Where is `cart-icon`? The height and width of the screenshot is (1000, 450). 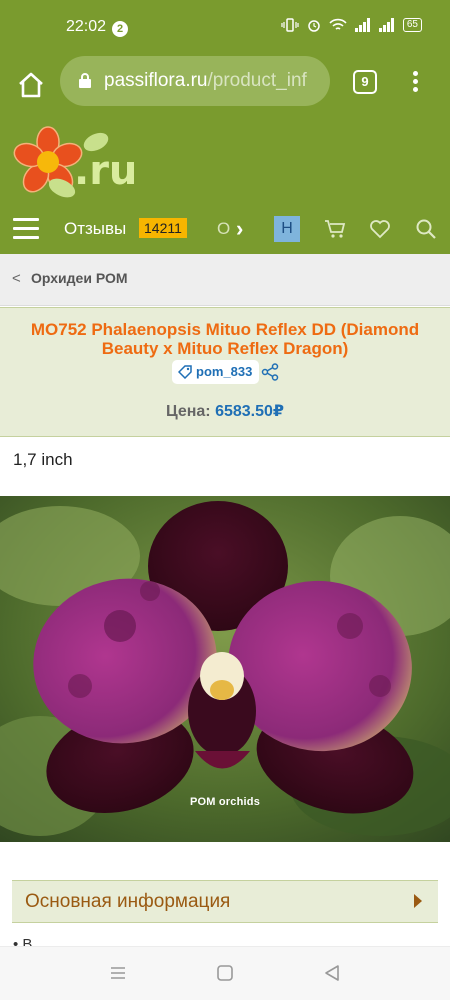 cart-icon is located at coordinates (335, 229).